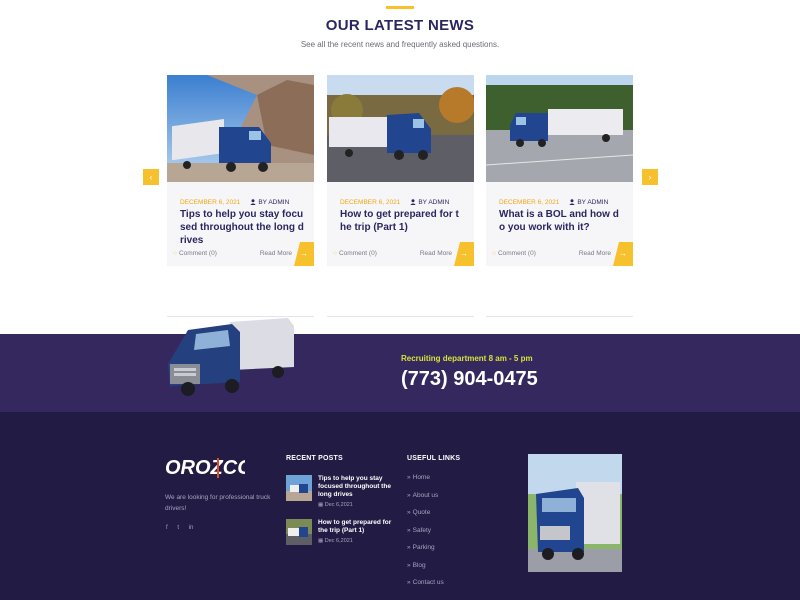  Describe the element at coordinates (178, 528) in the screenshot. I see `twitter-icon: t` at that location.